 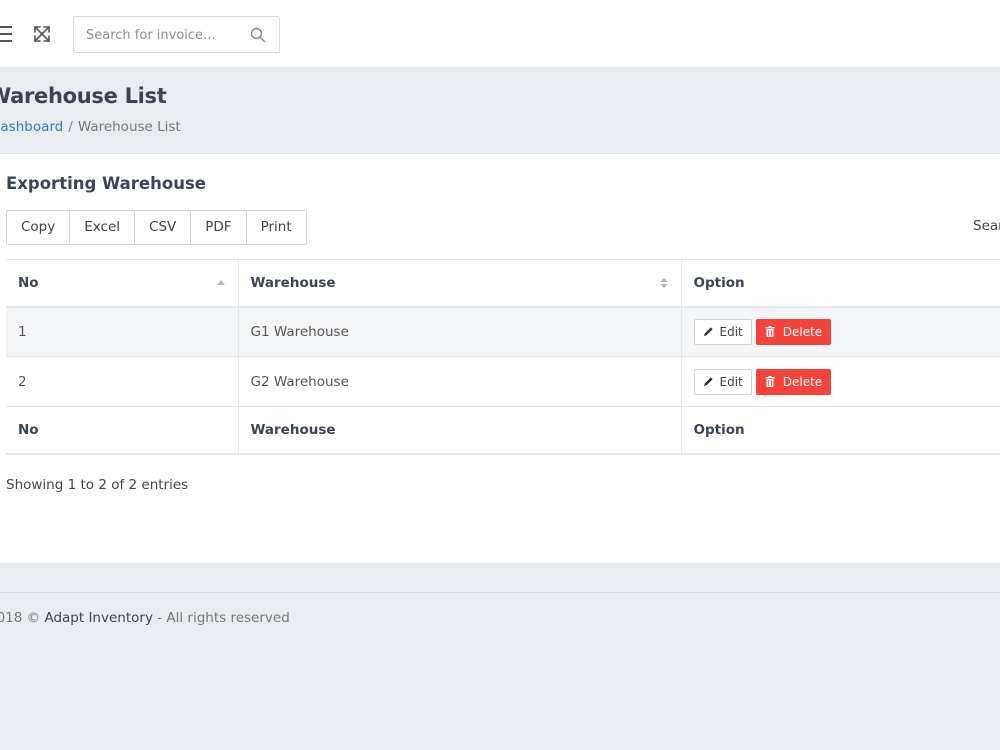 I want to click on csv-button: CSV, so click(x=163, y=227).